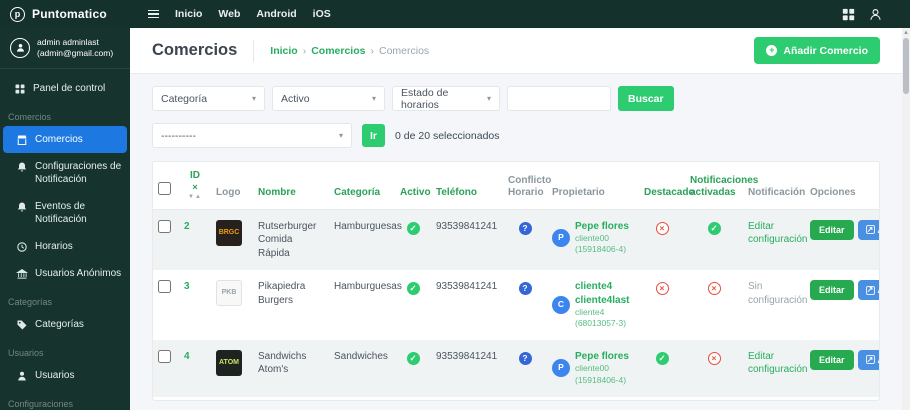 Image resolution: width=910 pixels, height=410 pixels. Describe the element at coordinates (559, 98) in the screenshot. I see `search-input` at that location.